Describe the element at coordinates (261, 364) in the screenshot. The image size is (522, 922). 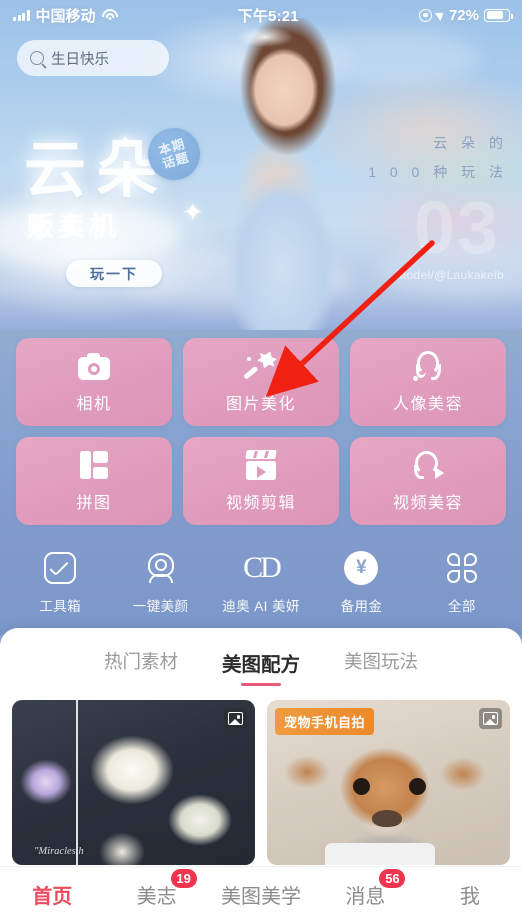
I see `magic-wand-icon` at that location.